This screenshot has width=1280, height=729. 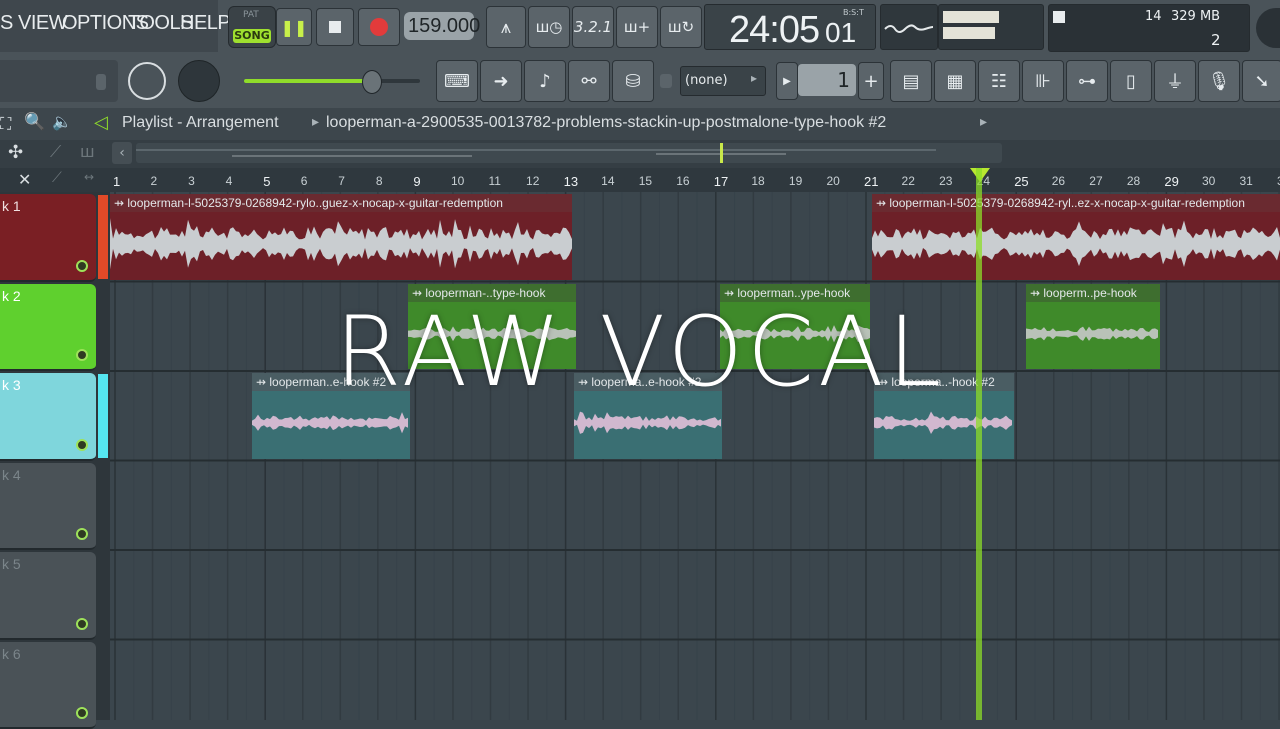 I want to click on export-button: ➘, so click(x=1261, y=81).